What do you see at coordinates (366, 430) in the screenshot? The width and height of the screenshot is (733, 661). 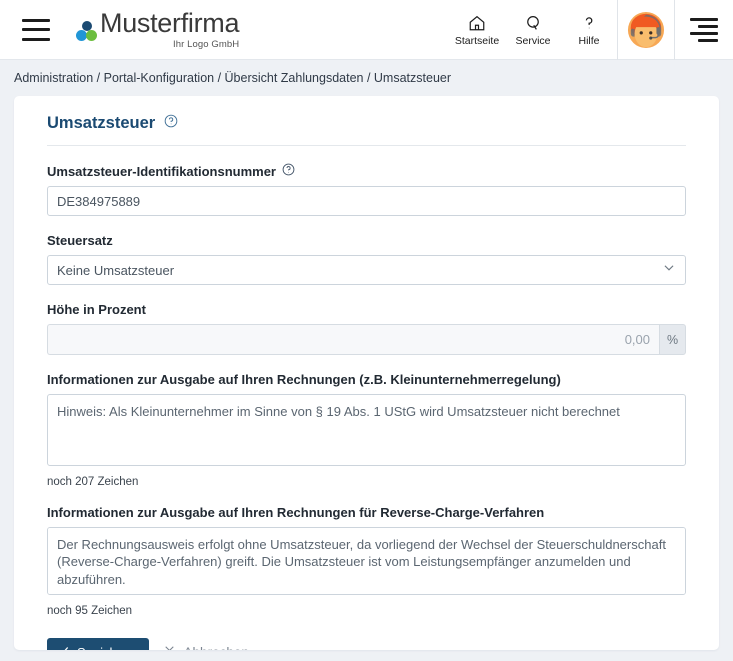 I see `invoice-info-textarea` at bounding box center [366, 430].